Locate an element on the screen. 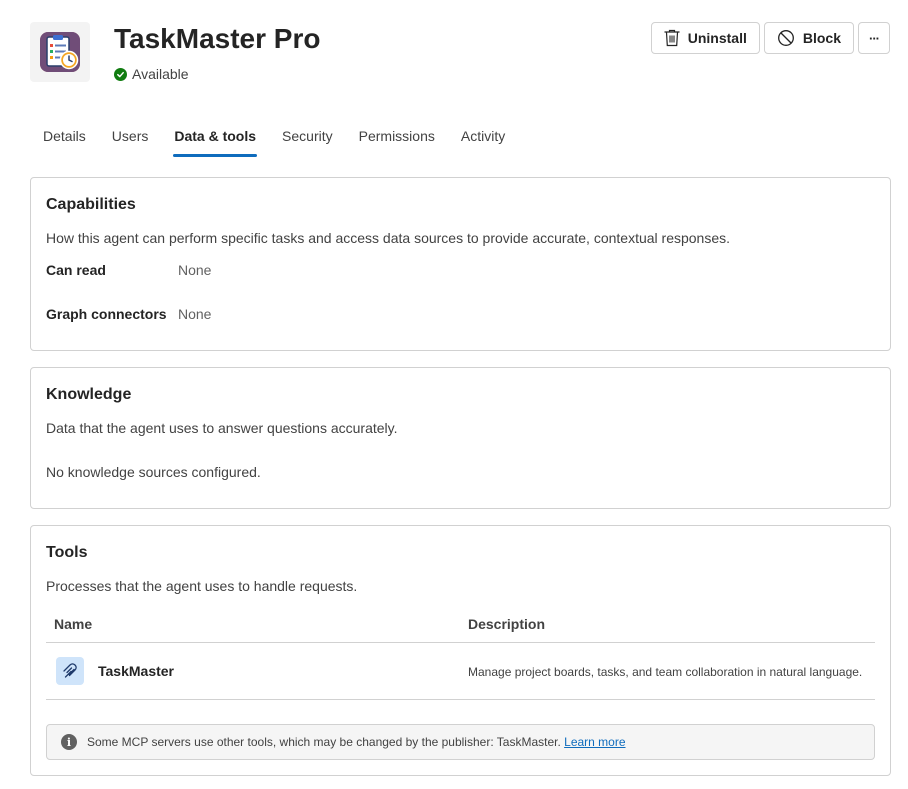 This screenshot has height=789, width=908. trash-icon is located at coordinates (672, 38).